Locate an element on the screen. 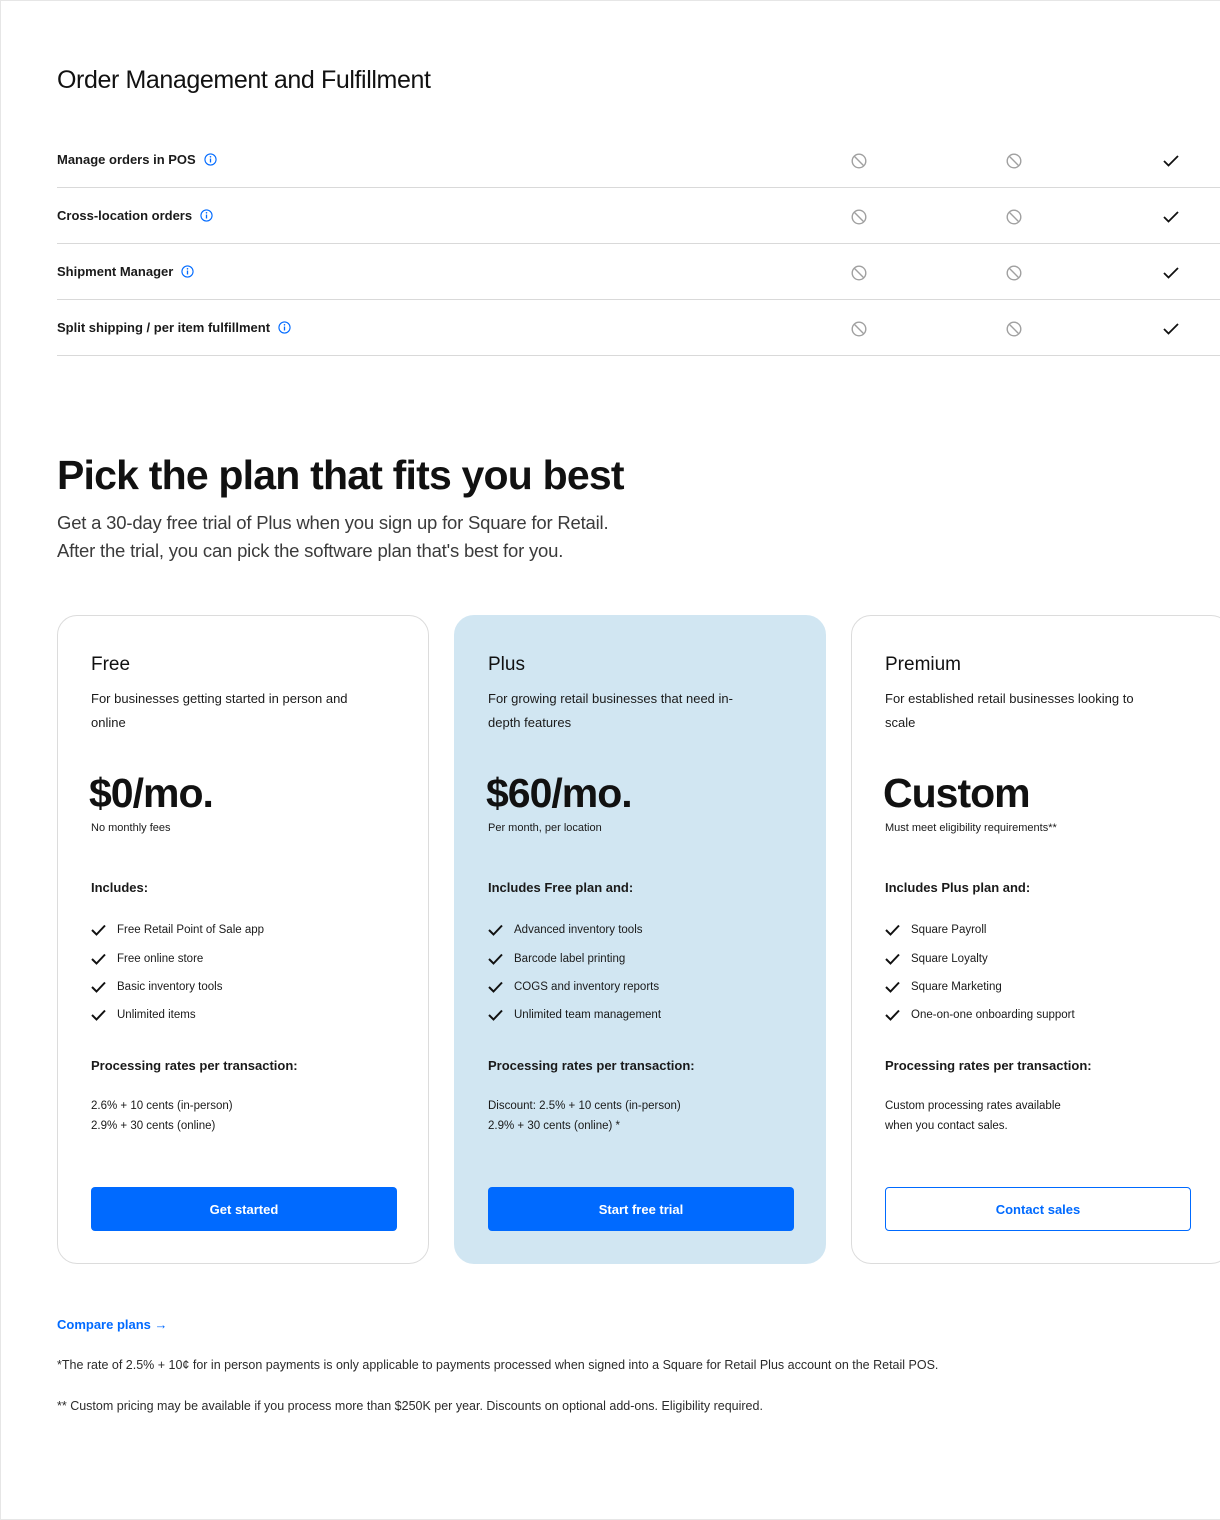 This screenshot has height=1520, width=1220. plan-includes-title: Includes Plus plan and: is located at coordinates (958, 887).